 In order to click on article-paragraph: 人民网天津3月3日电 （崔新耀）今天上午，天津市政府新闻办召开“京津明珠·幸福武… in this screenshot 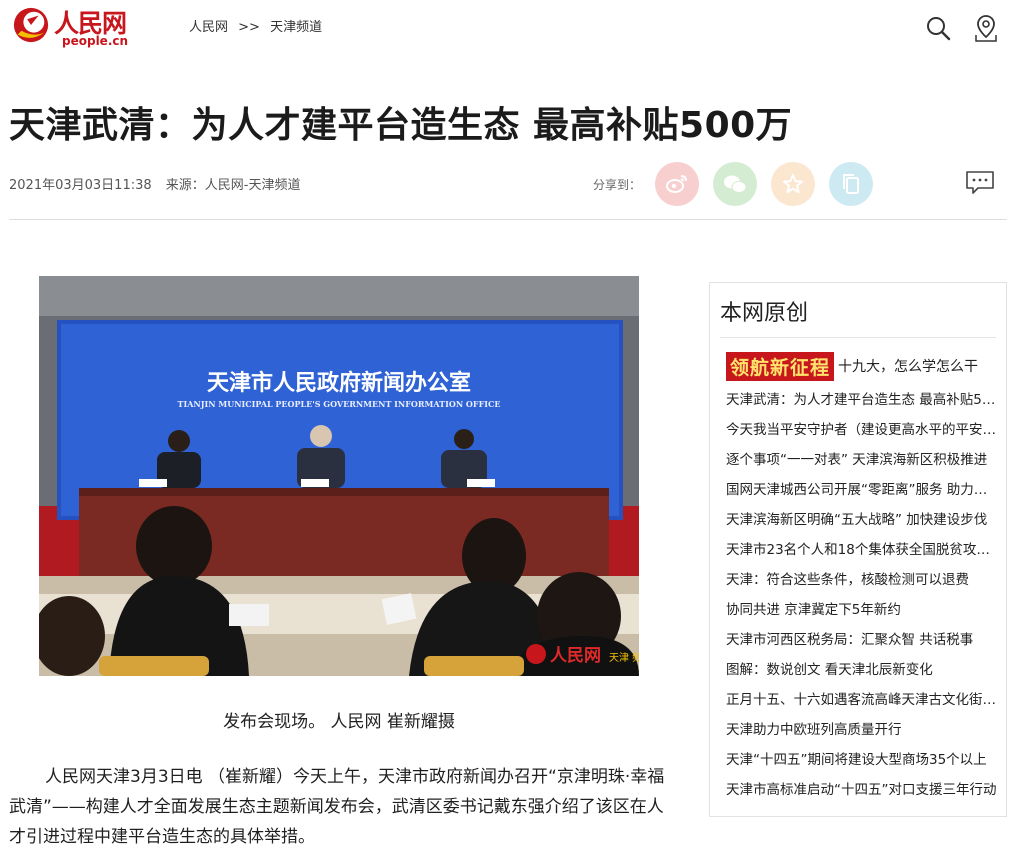, I will do `click(337, 807)`.